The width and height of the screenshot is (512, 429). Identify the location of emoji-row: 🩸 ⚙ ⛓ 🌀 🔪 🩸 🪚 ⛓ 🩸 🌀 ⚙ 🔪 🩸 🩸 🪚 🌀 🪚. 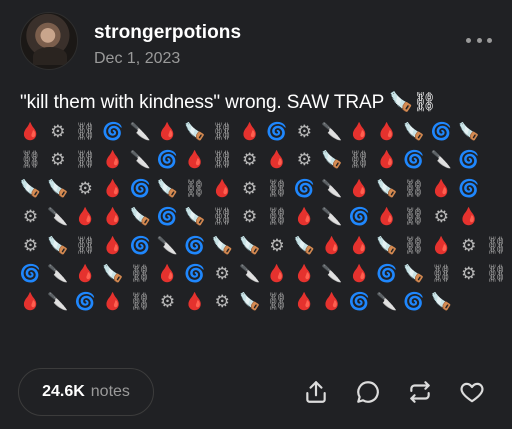
(248, 132).